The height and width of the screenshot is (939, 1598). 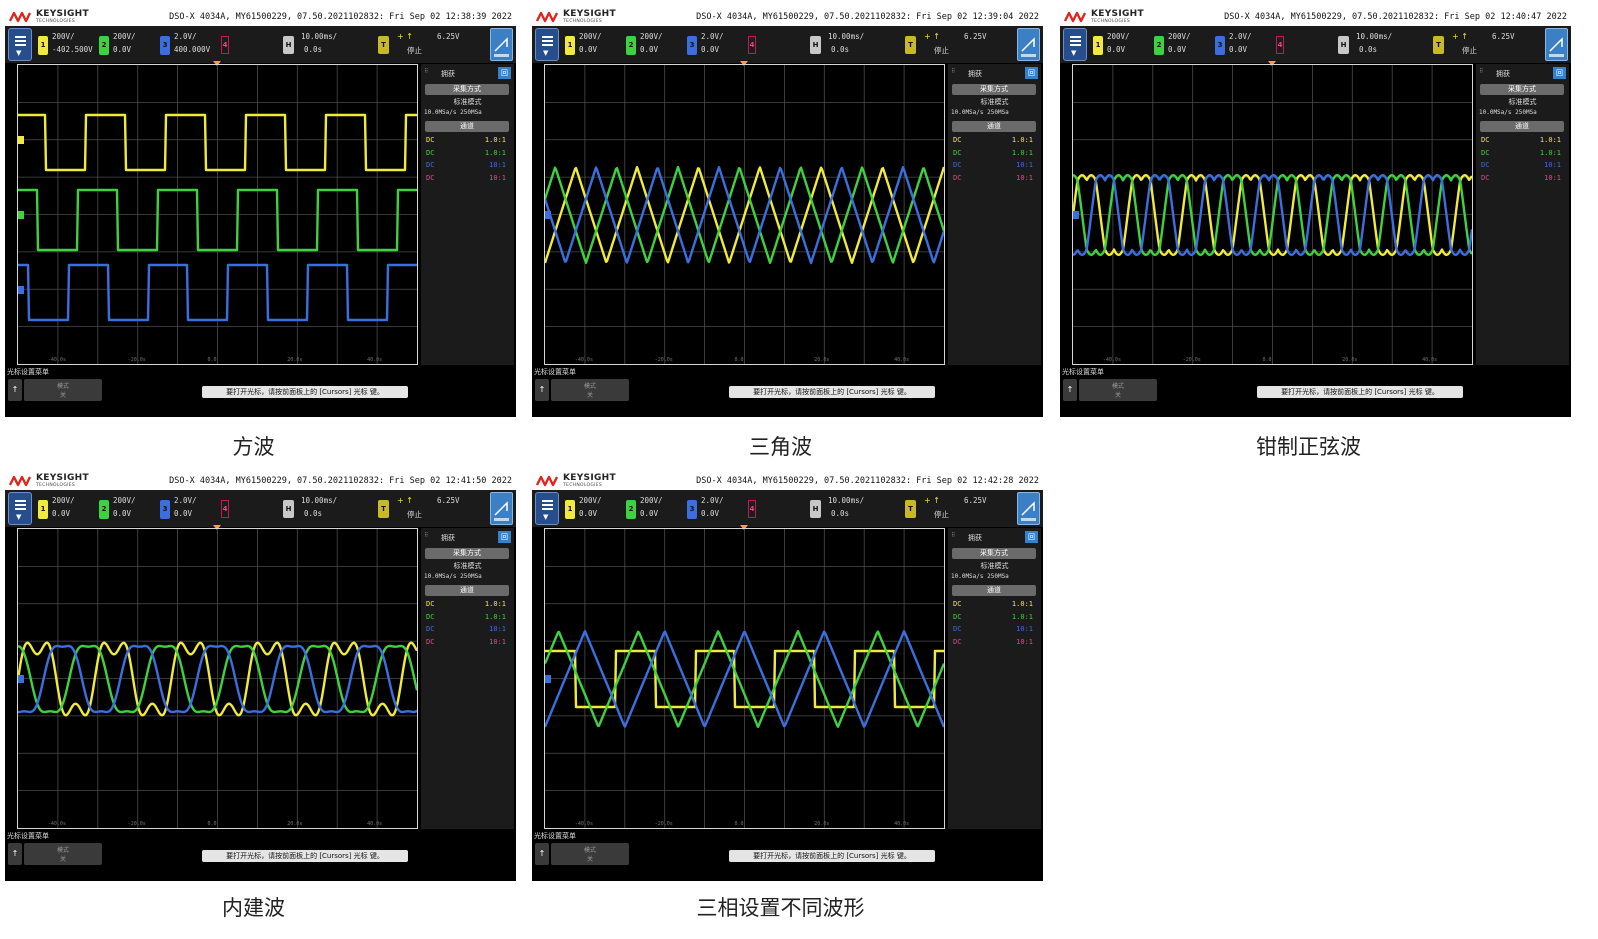 What do you see at coordinates (253, 447) in the screenshot?
I see `panel-caption: 方波` at bounding box center [253, 447].